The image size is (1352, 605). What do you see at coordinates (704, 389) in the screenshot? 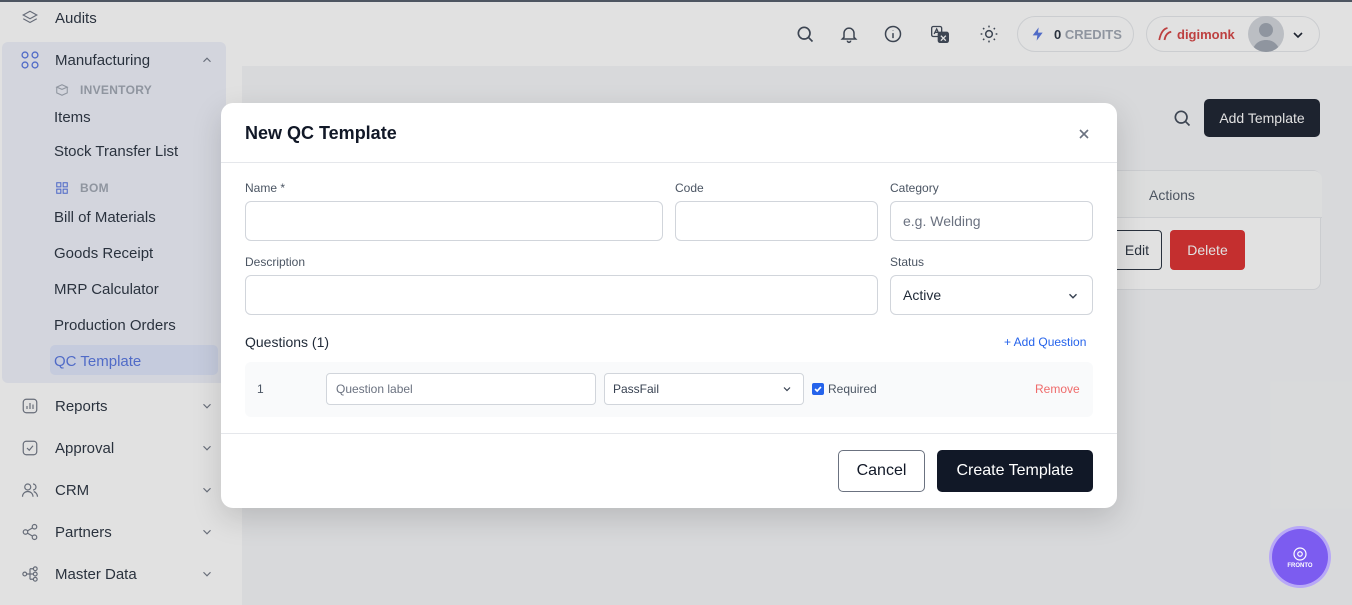
I see `question-type-select: PassFail` at bounding box center [704, 389].